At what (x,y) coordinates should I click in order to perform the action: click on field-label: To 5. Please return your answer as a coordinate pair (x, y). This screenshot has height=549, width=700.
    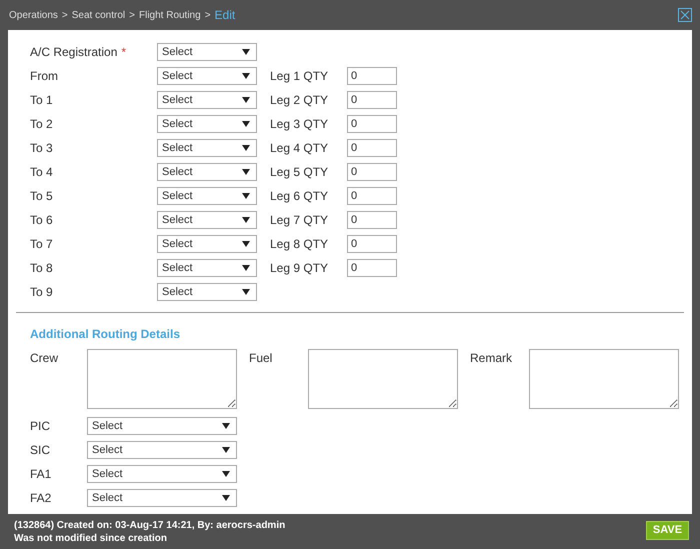
    Looking at the image, I should click on (41, 196).